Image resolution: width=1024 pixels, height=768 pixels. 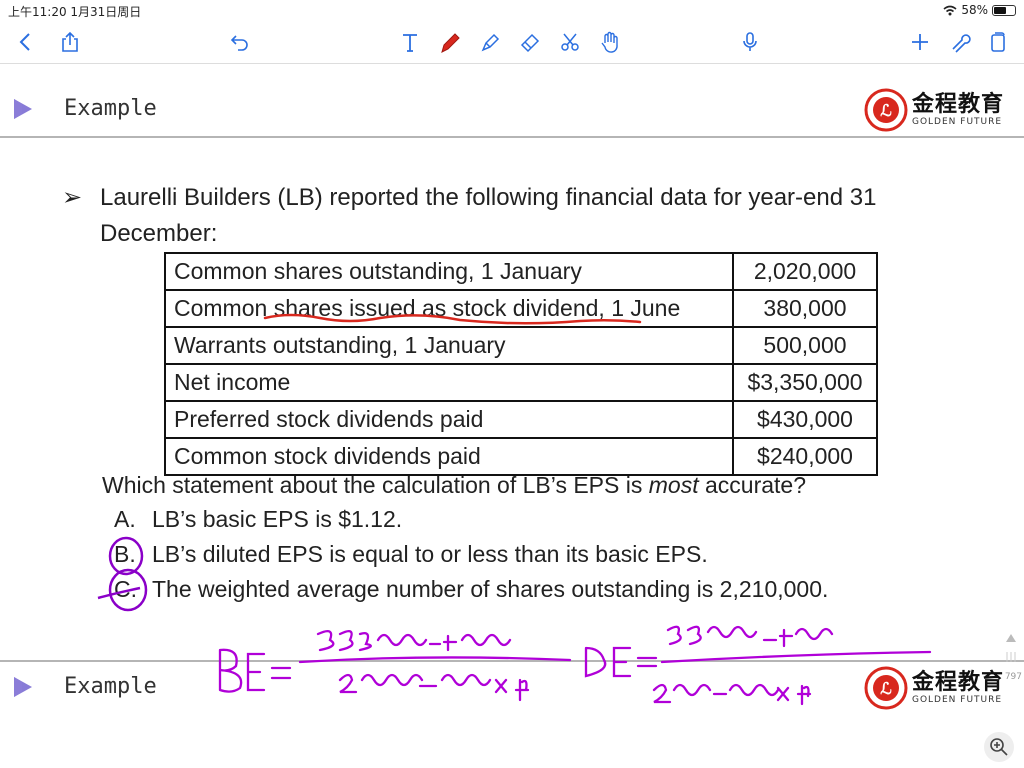 I want to click on row-label: Preferred stock dividends paid, so click(x=449, y=419).